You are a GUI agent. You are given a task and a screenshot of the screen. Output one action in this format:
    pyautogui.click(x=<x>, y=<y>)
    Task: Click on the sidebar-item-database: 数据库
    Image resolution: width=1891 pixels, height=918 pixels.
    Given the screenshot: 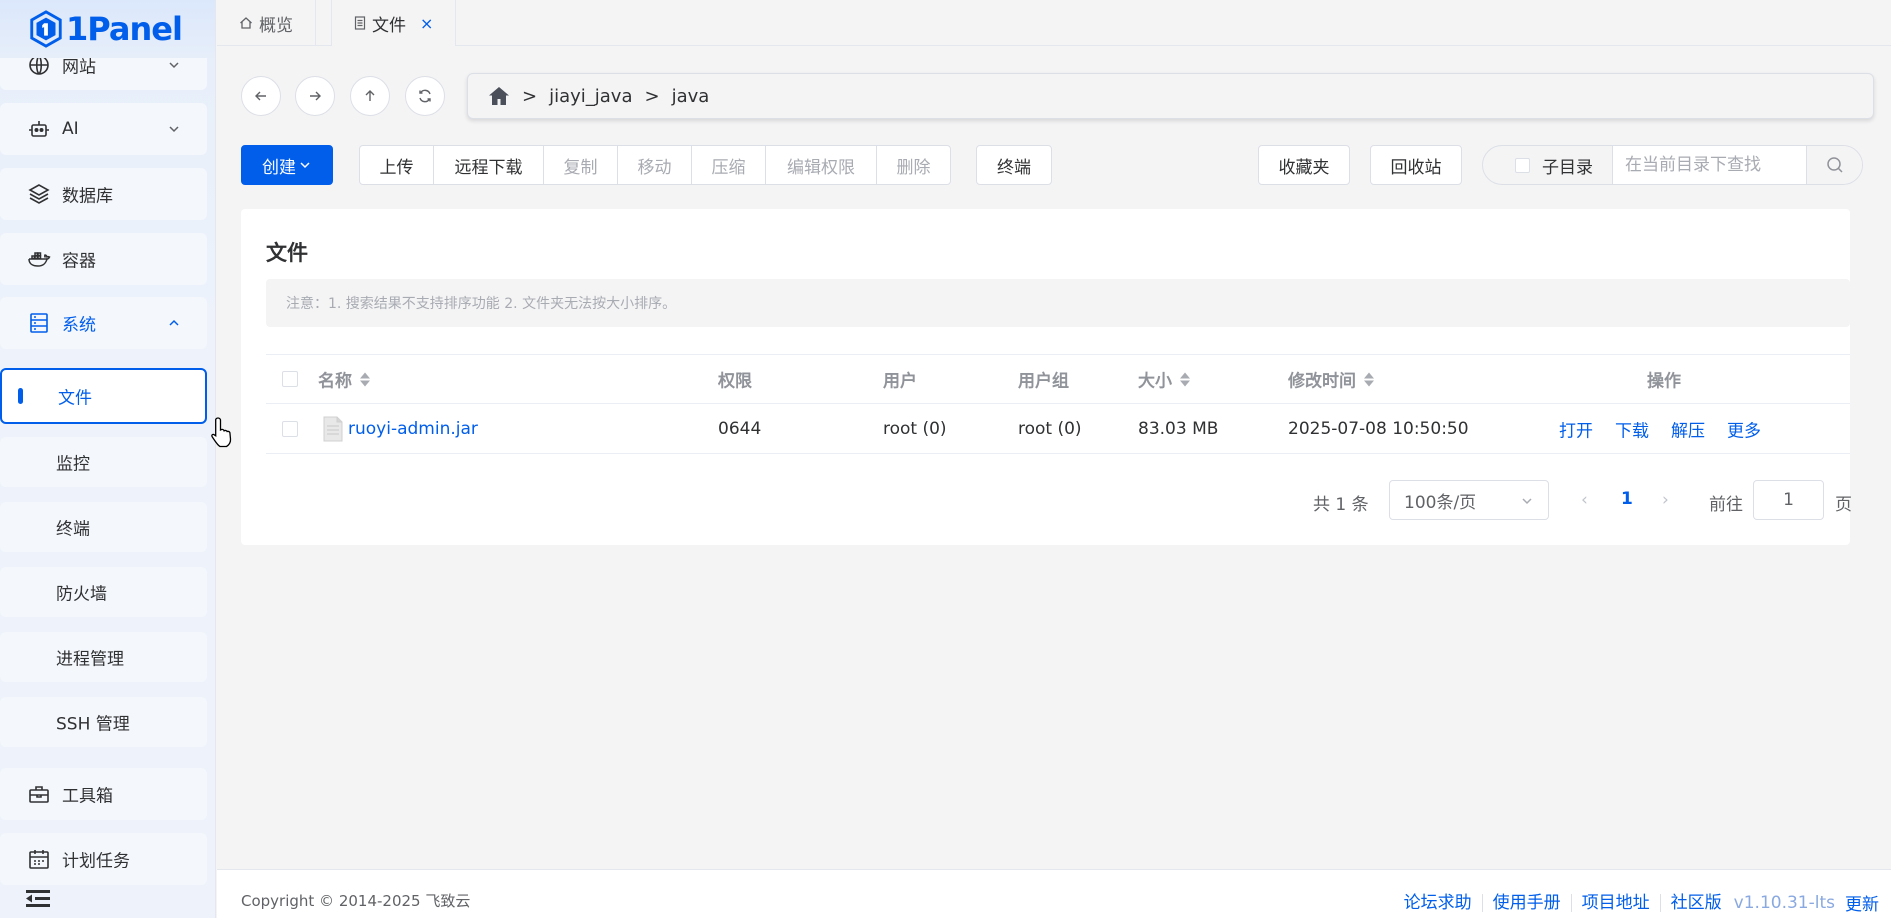 What is the action you would take?
    pyautogui.click(x=103, y=194)
    